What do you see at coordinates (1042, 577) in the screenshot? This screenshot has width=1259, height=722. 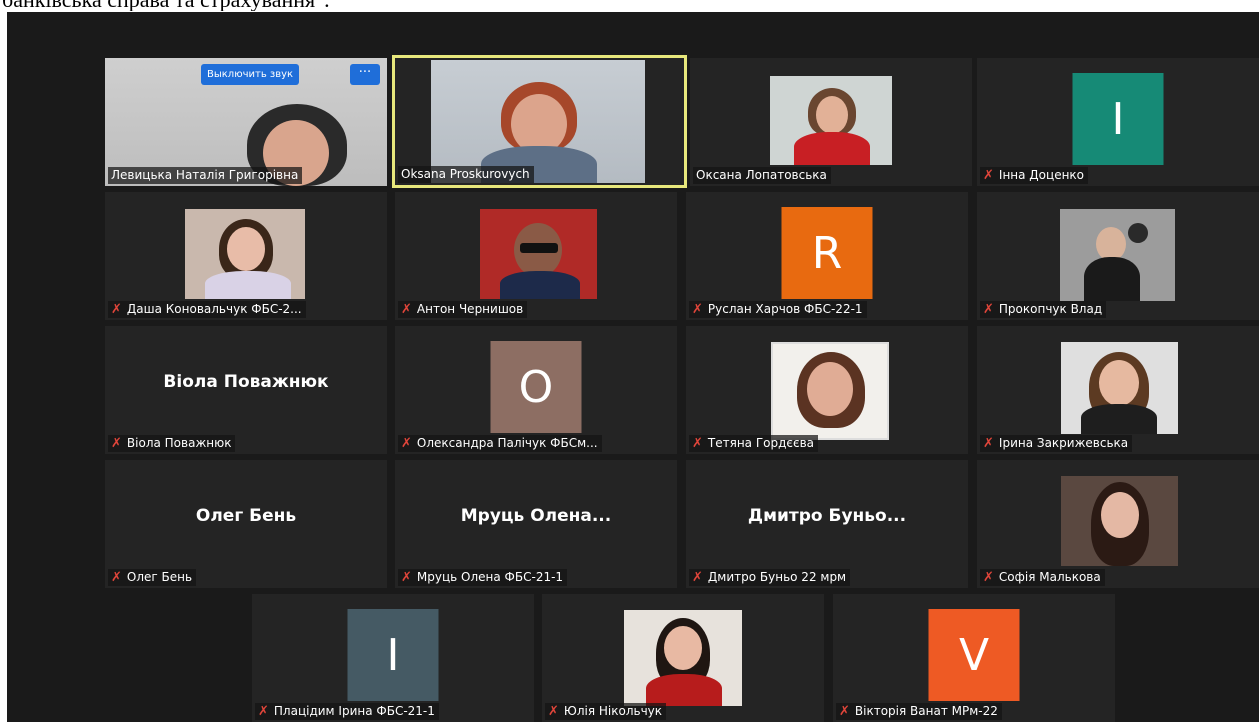 I see `participant-name: ✗ Софія Малькова` at bounding box center [1042, 577].